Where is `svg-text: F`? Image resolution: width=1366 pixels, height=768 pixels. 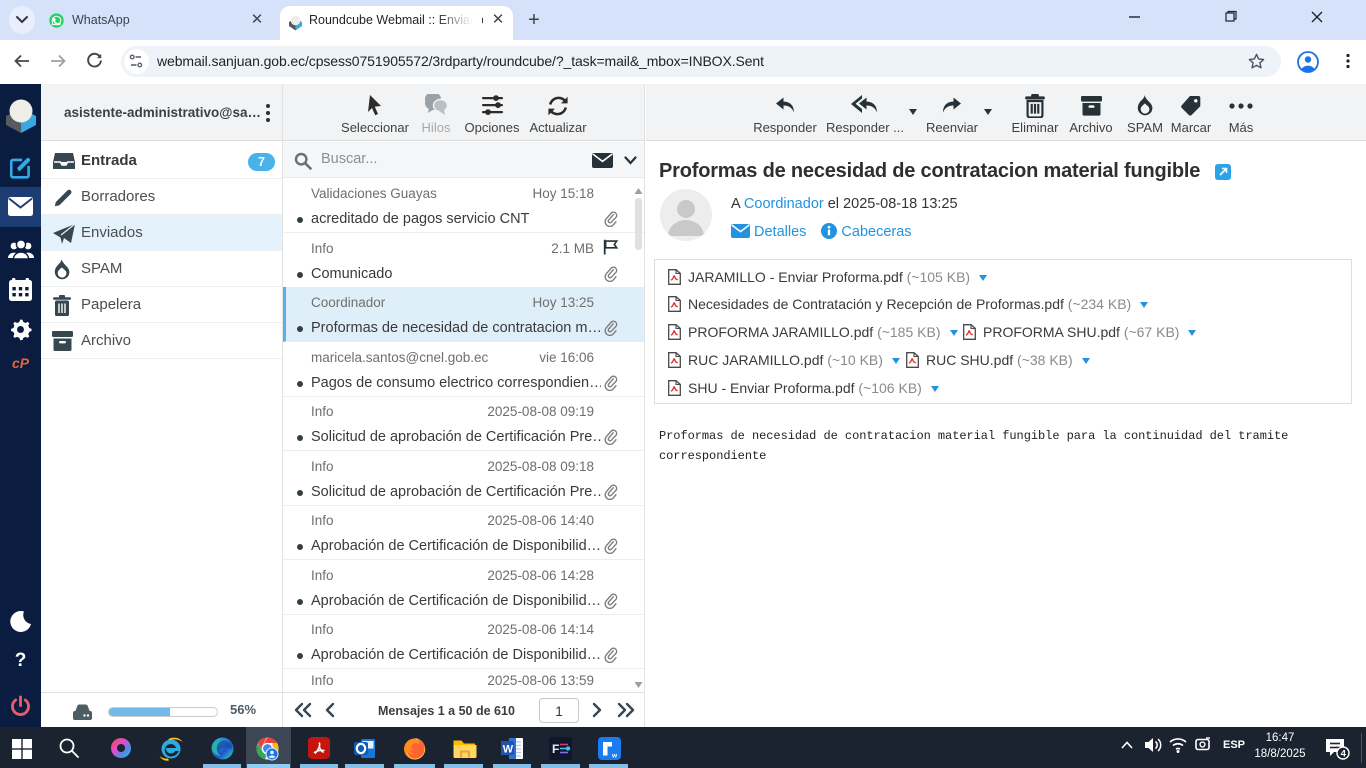 svg-text: F is located at coordinates (555, 749).